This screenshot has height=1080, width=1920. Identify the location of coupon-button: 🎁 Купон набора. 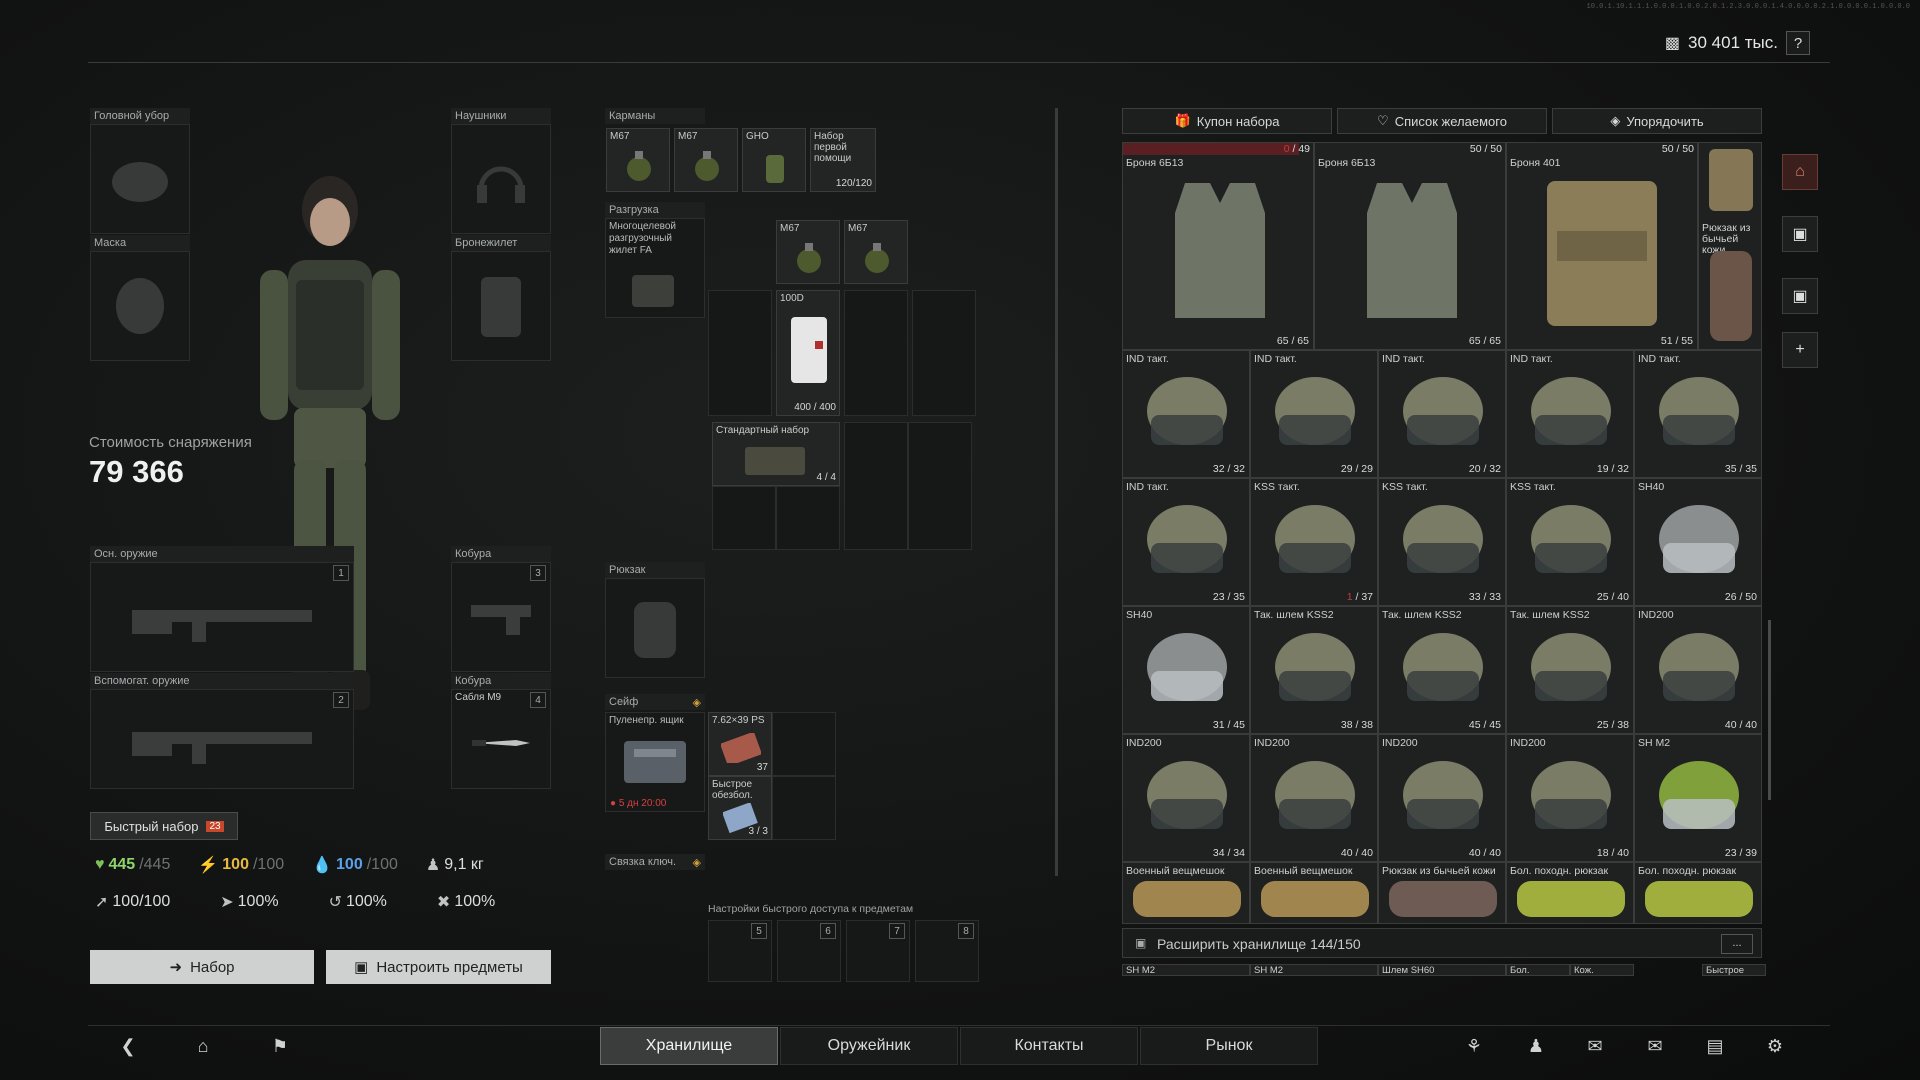
(1227, 121).